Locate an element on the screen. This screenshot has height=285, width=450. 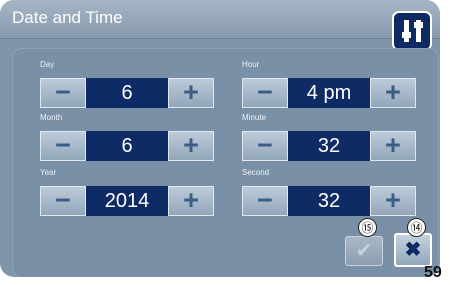
year-increment-button: + is located at coordinates (191, 201).